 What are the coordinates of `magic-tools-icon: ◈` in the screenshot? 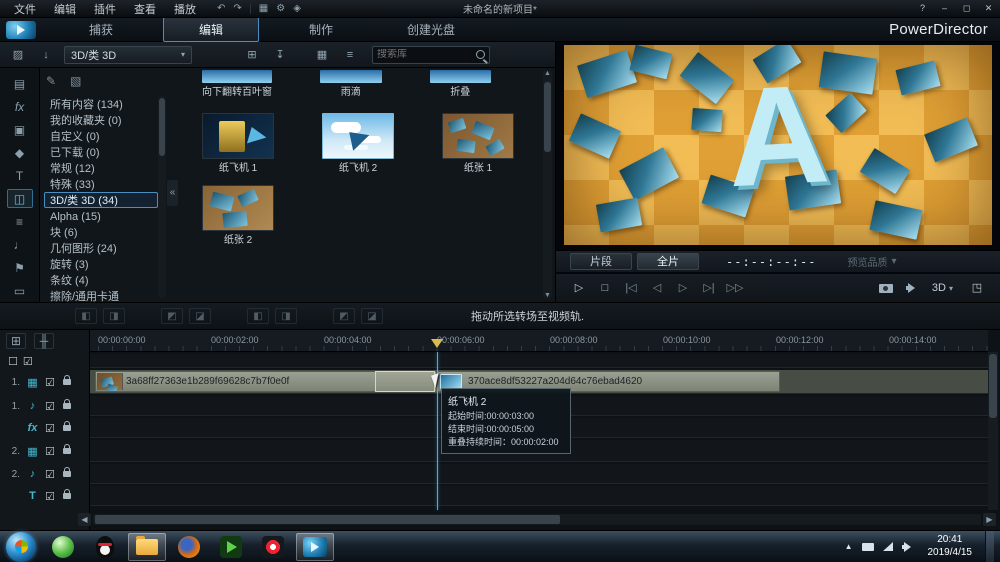 It's located at (297, 8).